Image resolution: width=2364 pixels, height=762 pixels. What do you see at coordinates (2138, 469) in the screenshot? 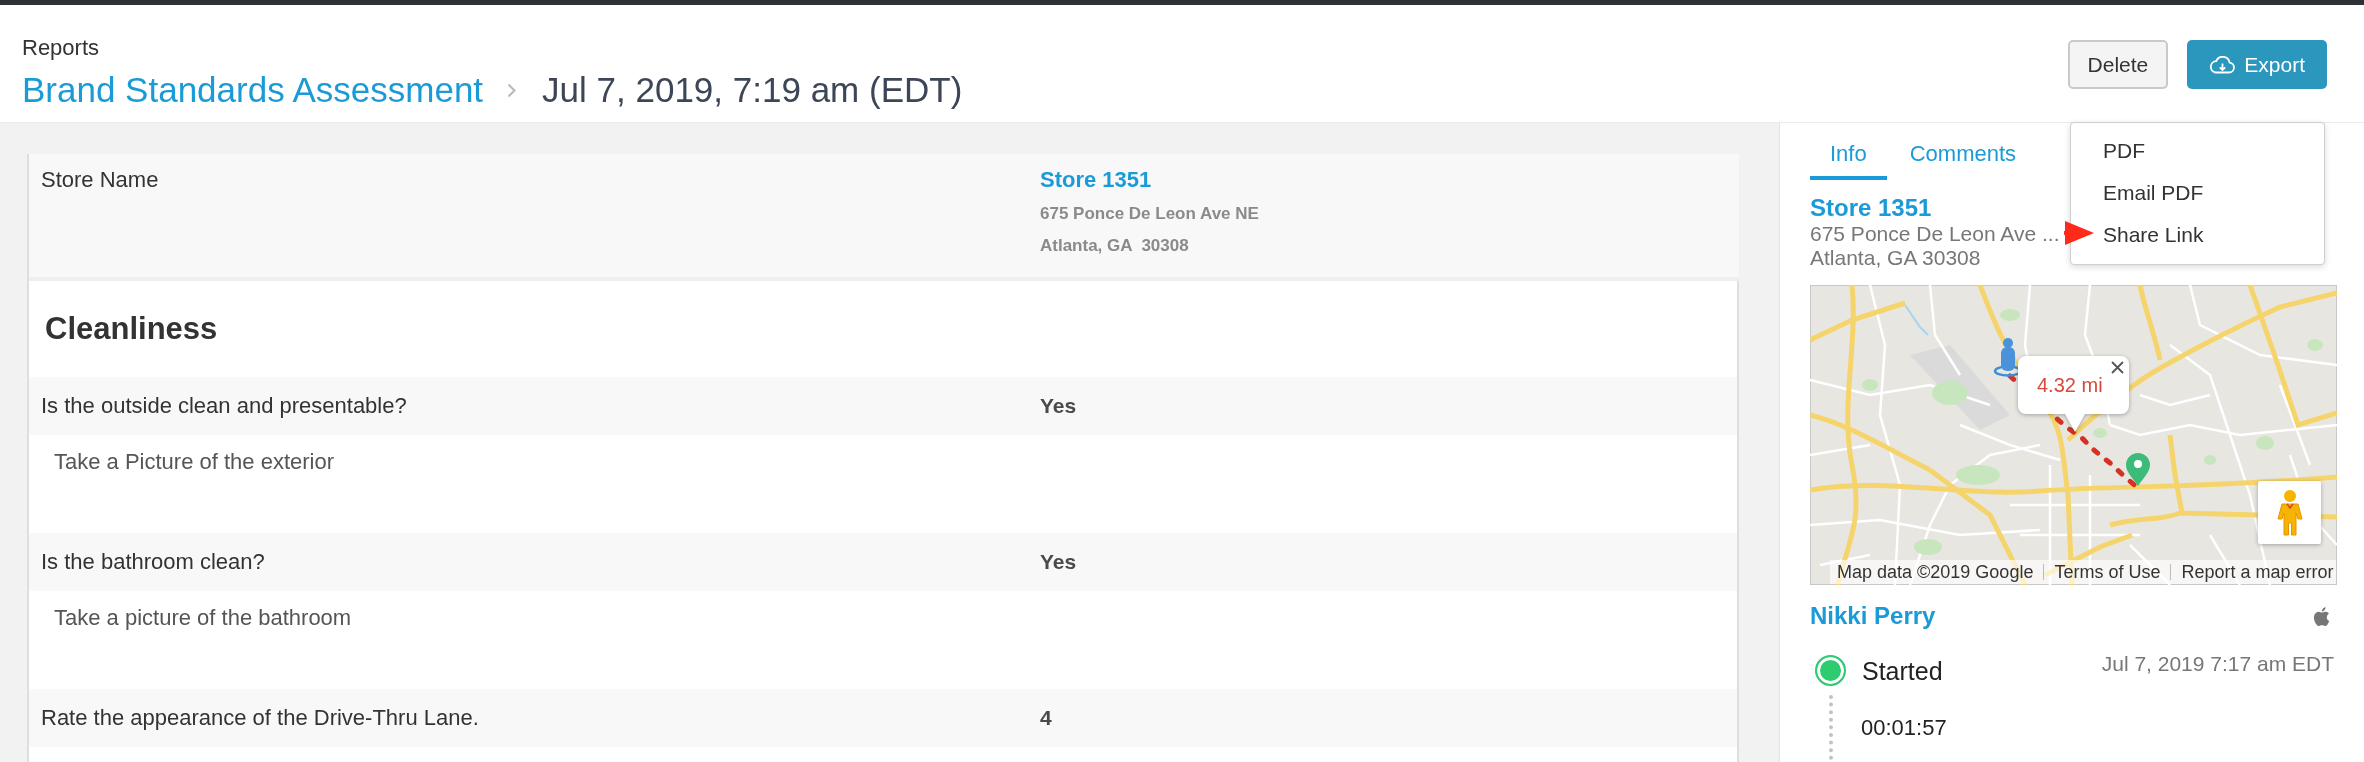
I see `location-pin-icon` at bounding box center [2138, 469].